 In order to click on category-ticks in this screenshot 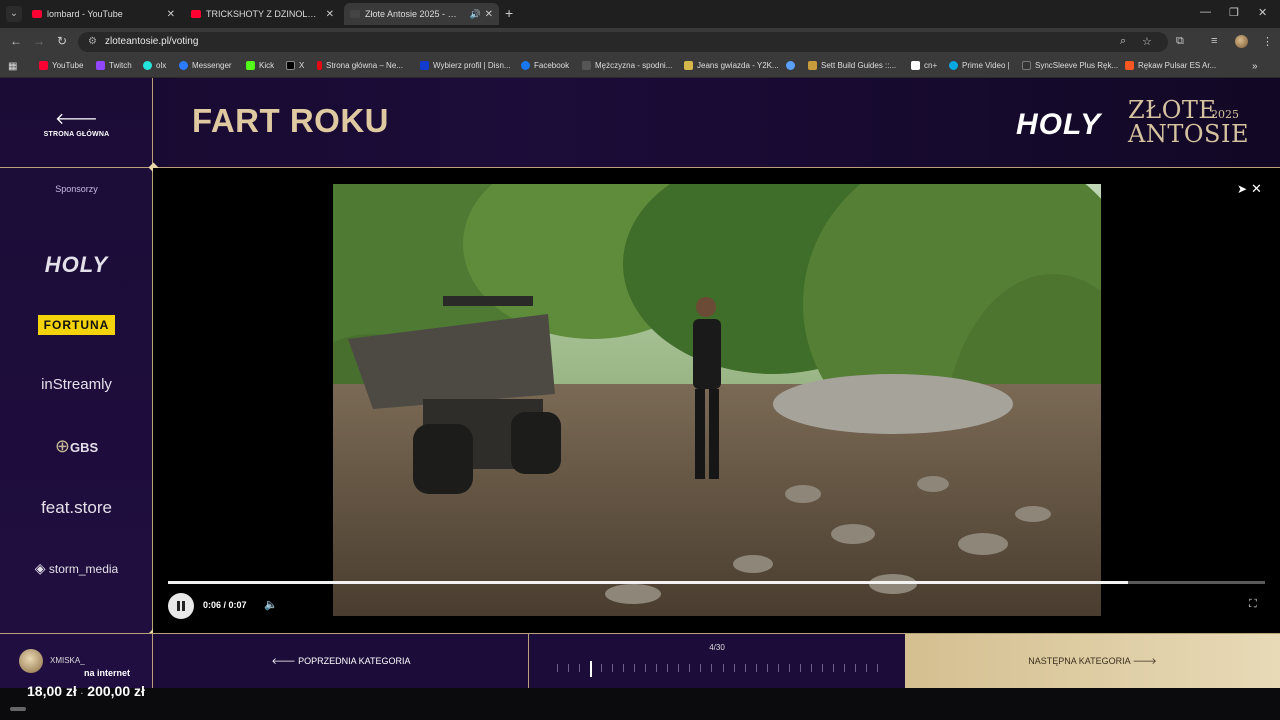, I will do `click(717, 669)`.